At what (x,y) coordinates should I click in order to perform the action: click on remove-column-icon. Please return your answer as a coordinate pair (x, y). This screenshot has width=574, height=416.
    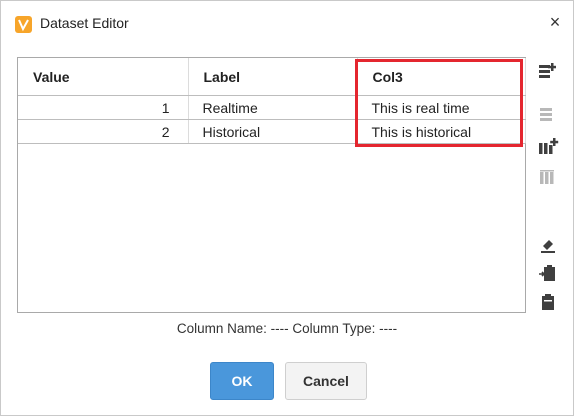
    Looking at the image, I should click on (548, 177).